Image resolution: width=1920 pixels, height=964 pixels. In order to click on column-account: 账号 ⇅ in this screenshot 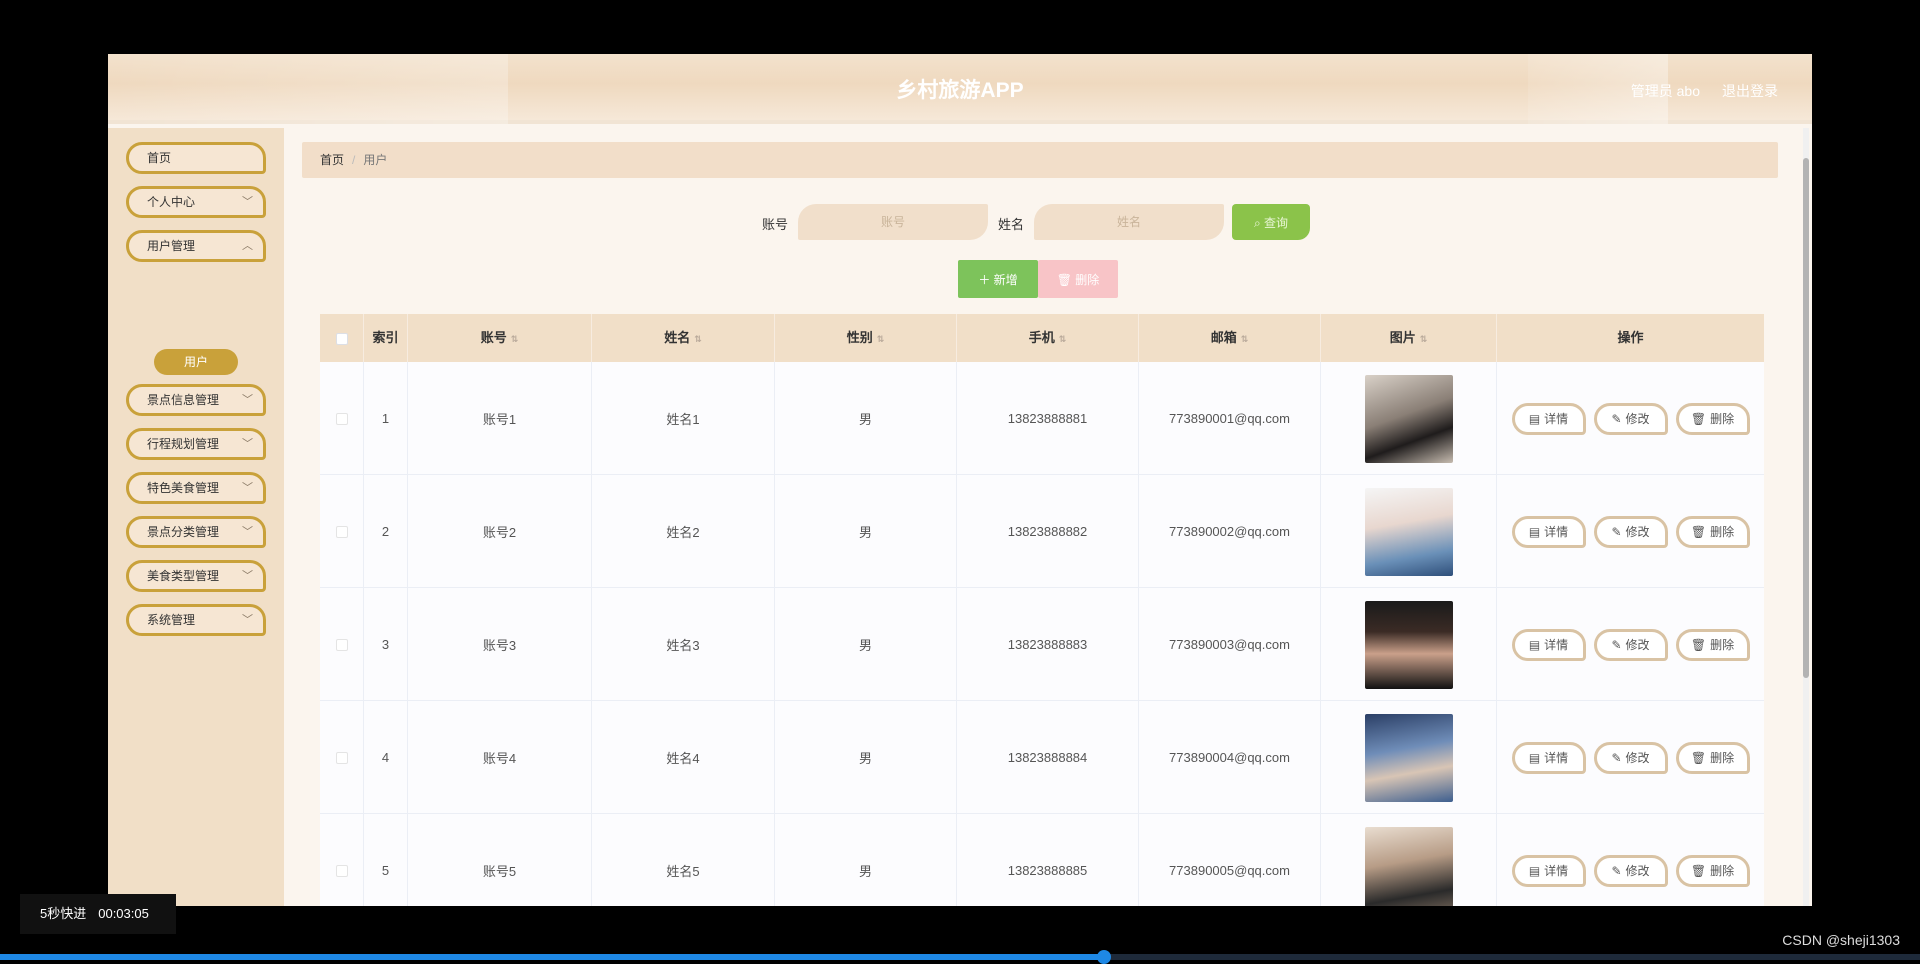, I will do `click(500, 338)`.